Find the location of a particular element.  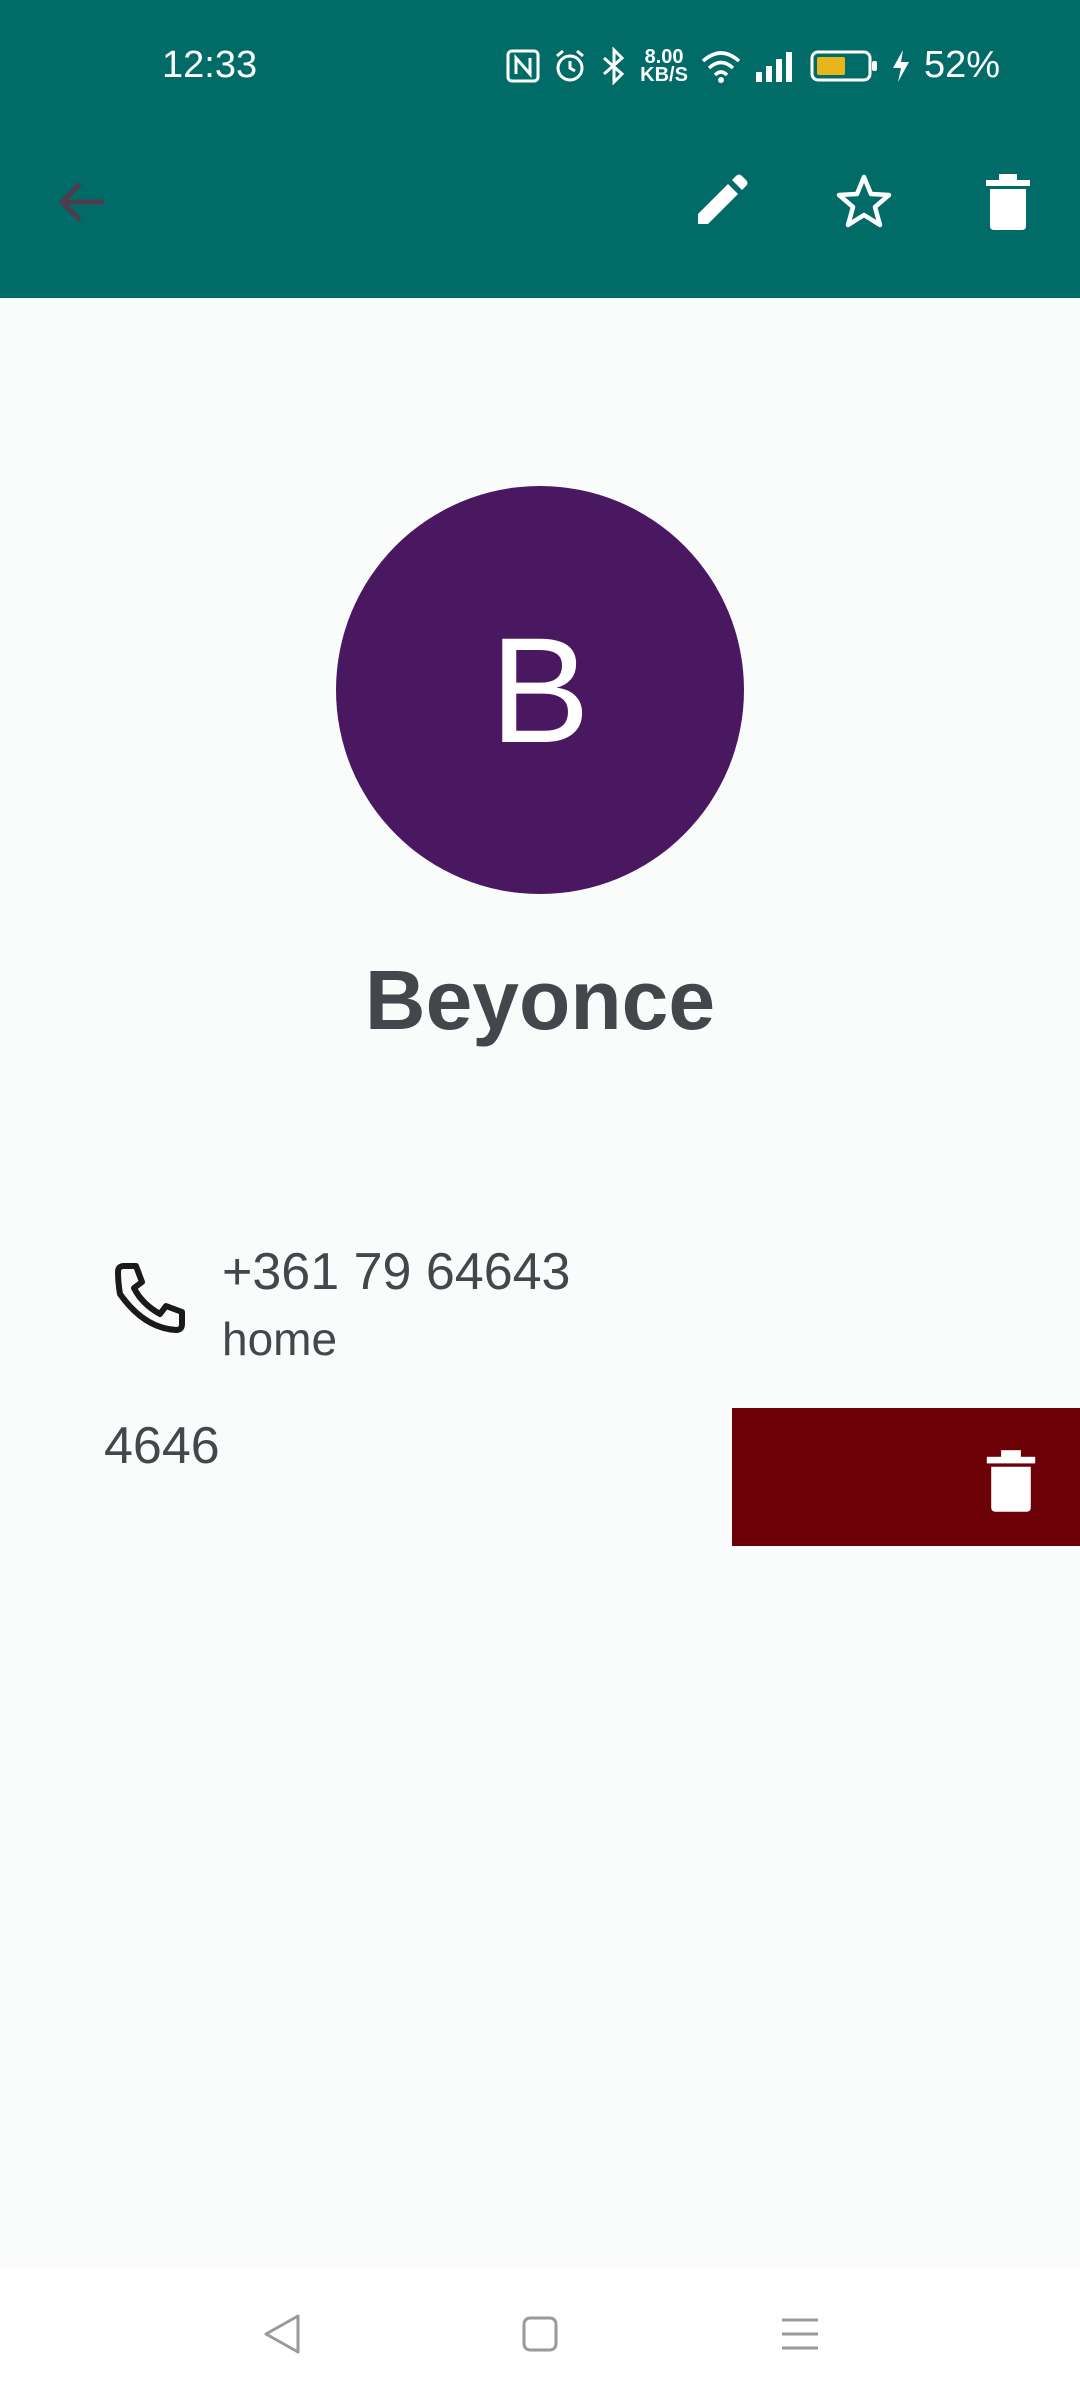

edit-contact-button is located at coordinates (720, 202).